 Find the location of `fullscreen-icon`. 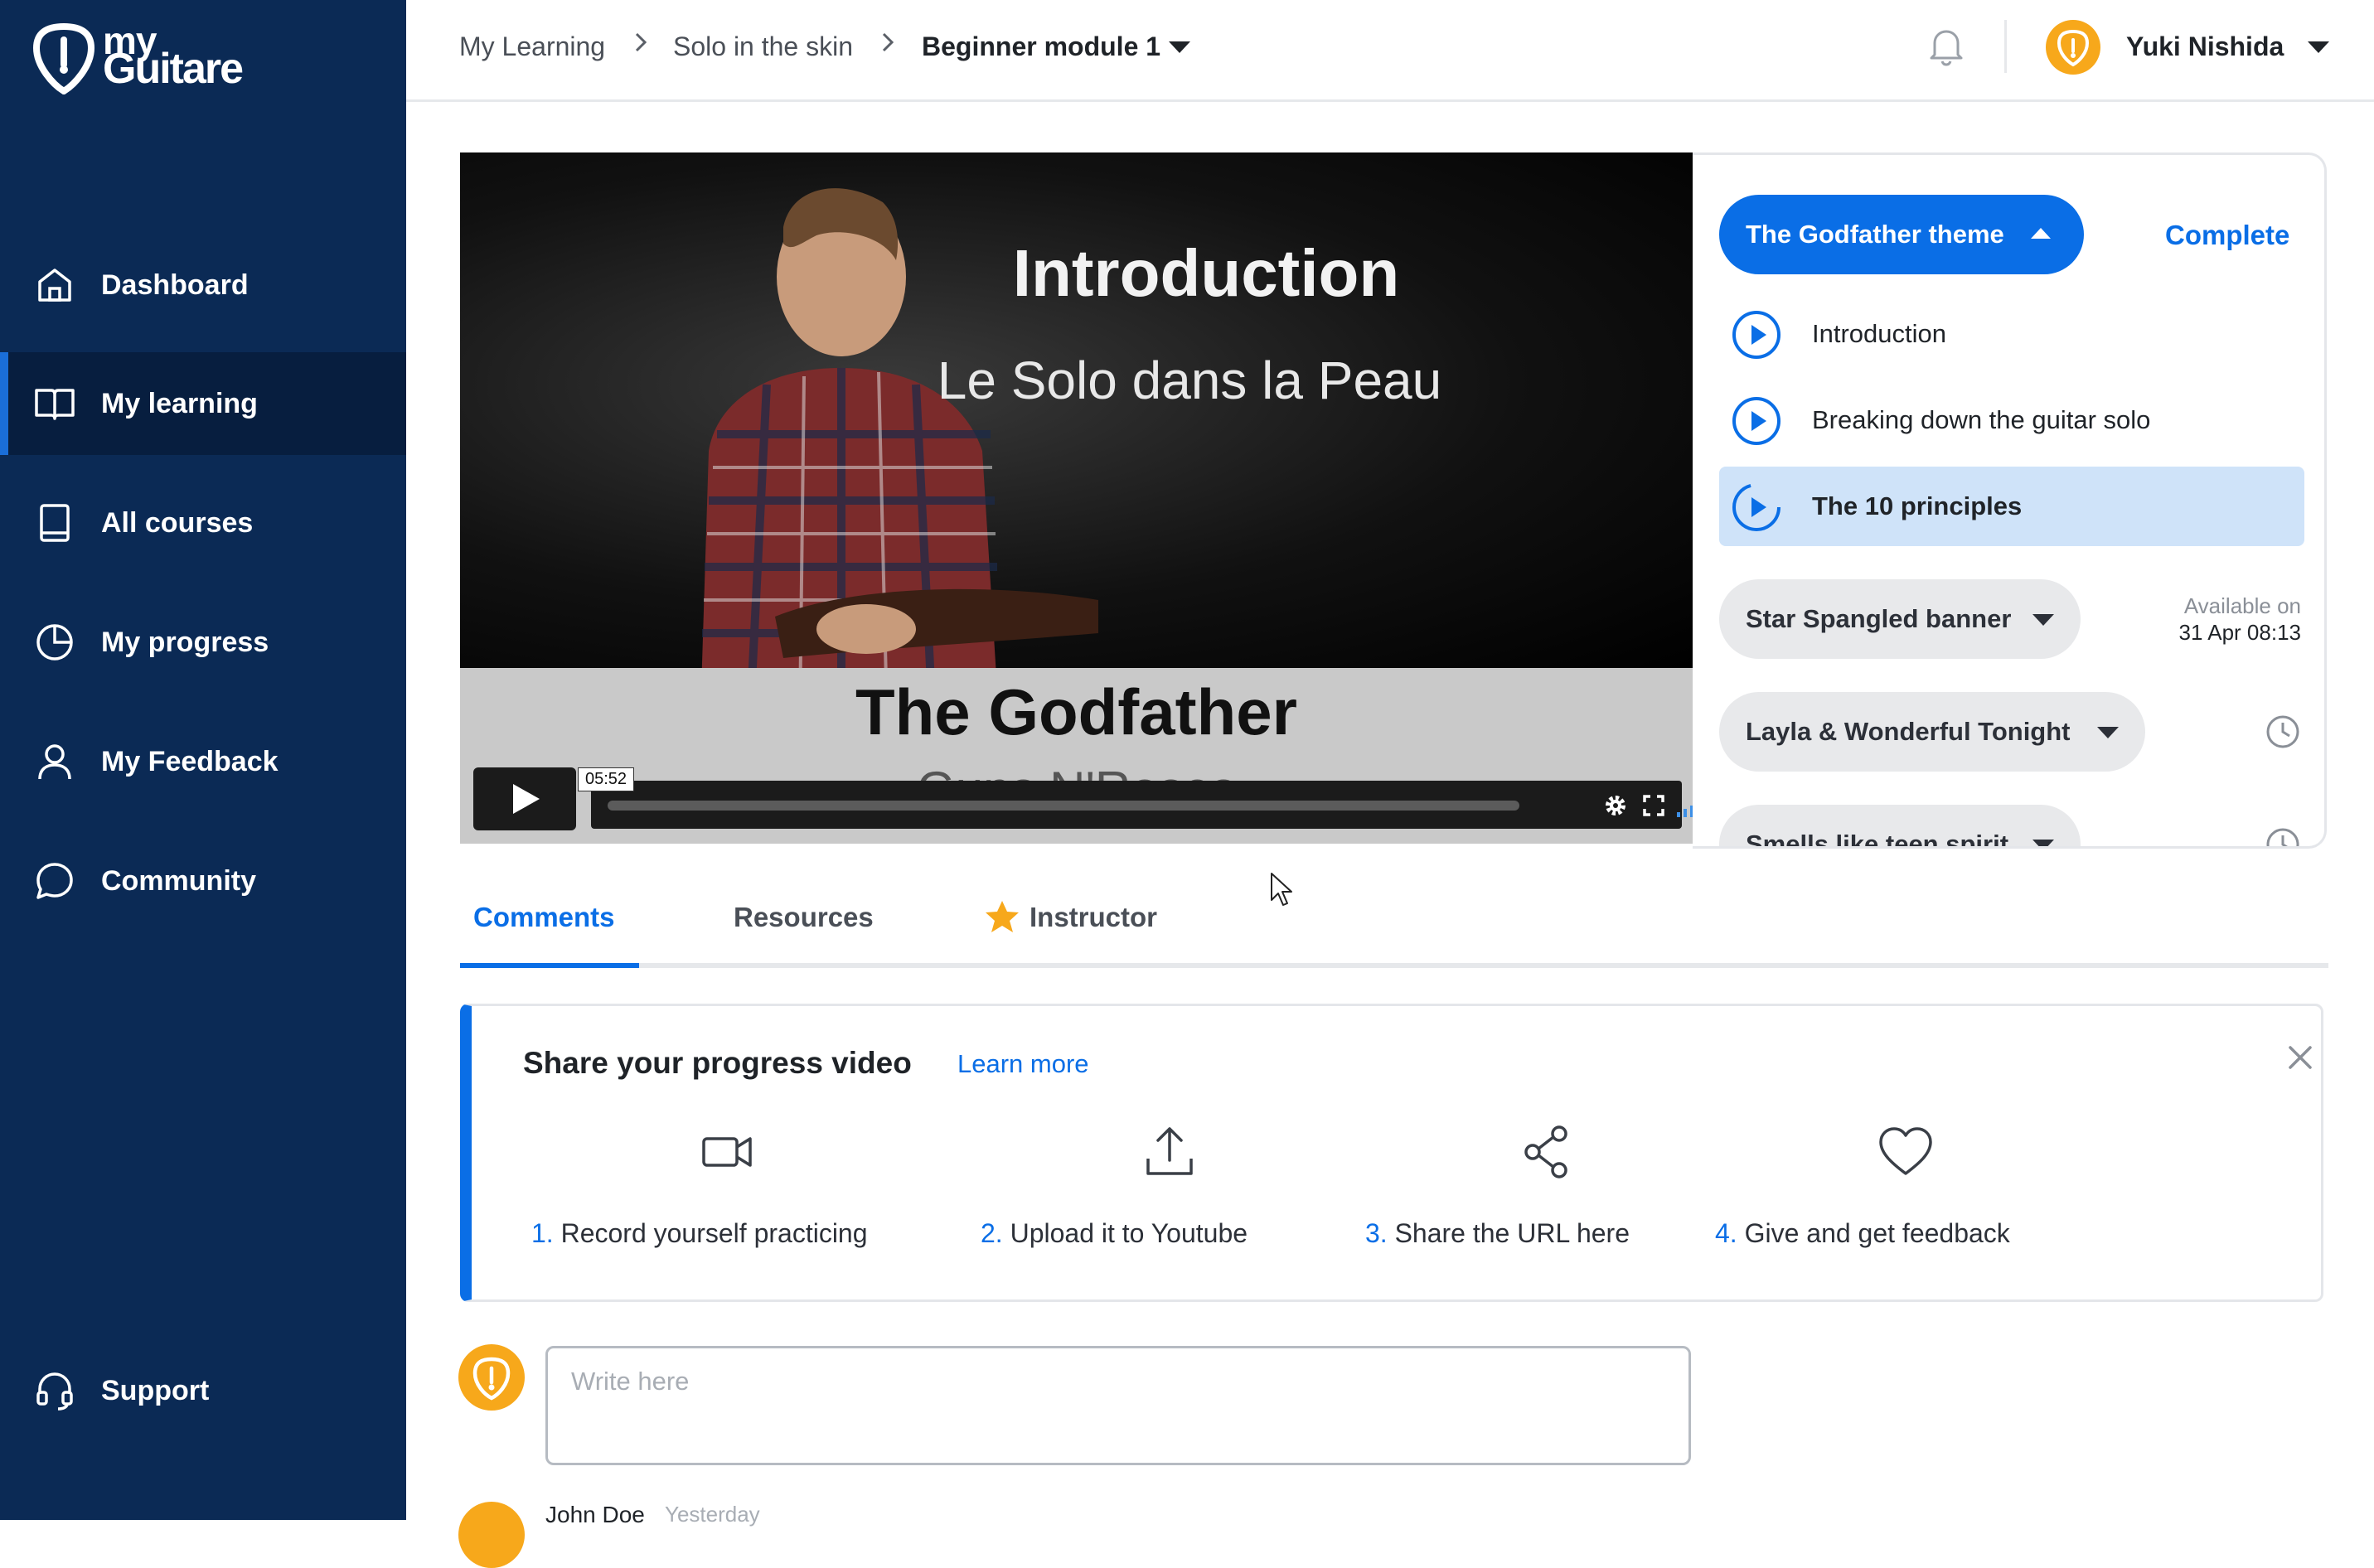

fullscreen-icon is located at coordinates (1653, 805).